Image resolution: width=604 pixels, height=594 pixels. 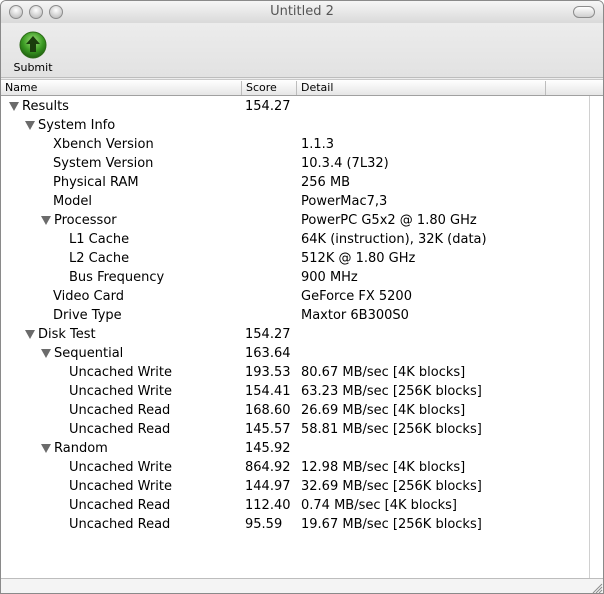 I want to click on row-score: 168.60, so click(x=268, y=410).